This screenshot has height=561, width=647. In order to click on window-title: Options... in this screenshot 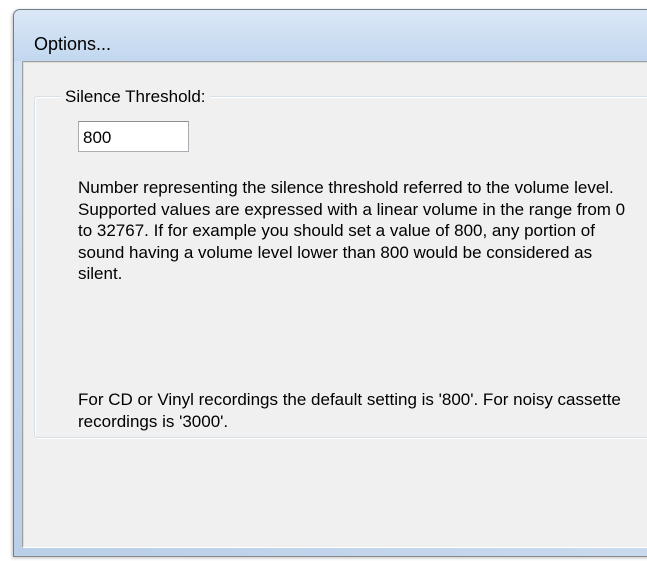, I will do `click(73, 44)`.